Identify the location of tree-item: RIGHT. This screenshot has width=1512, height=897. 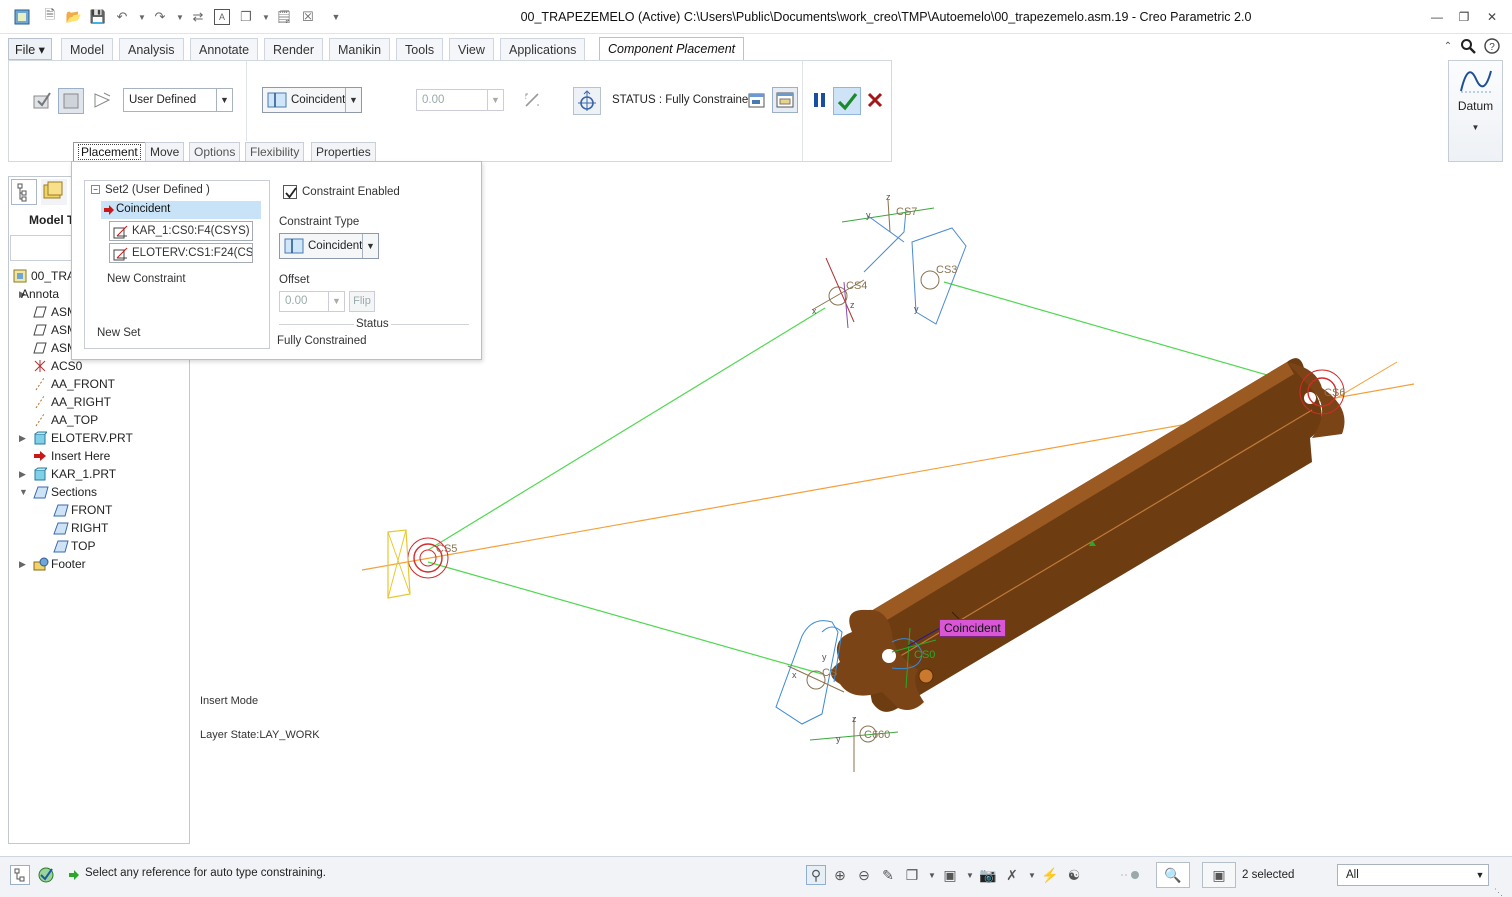
(99, 528).